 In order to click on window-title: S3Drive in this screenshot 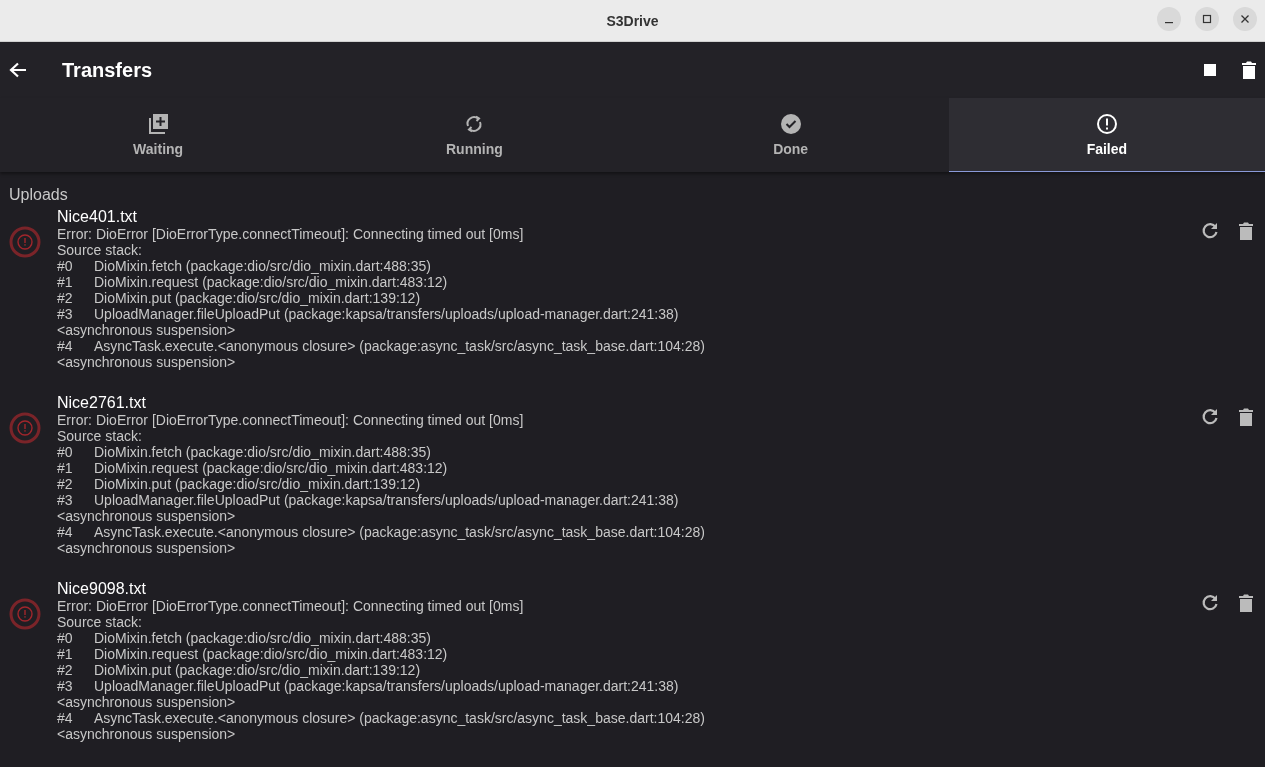, I will do `click(632, 20)`.